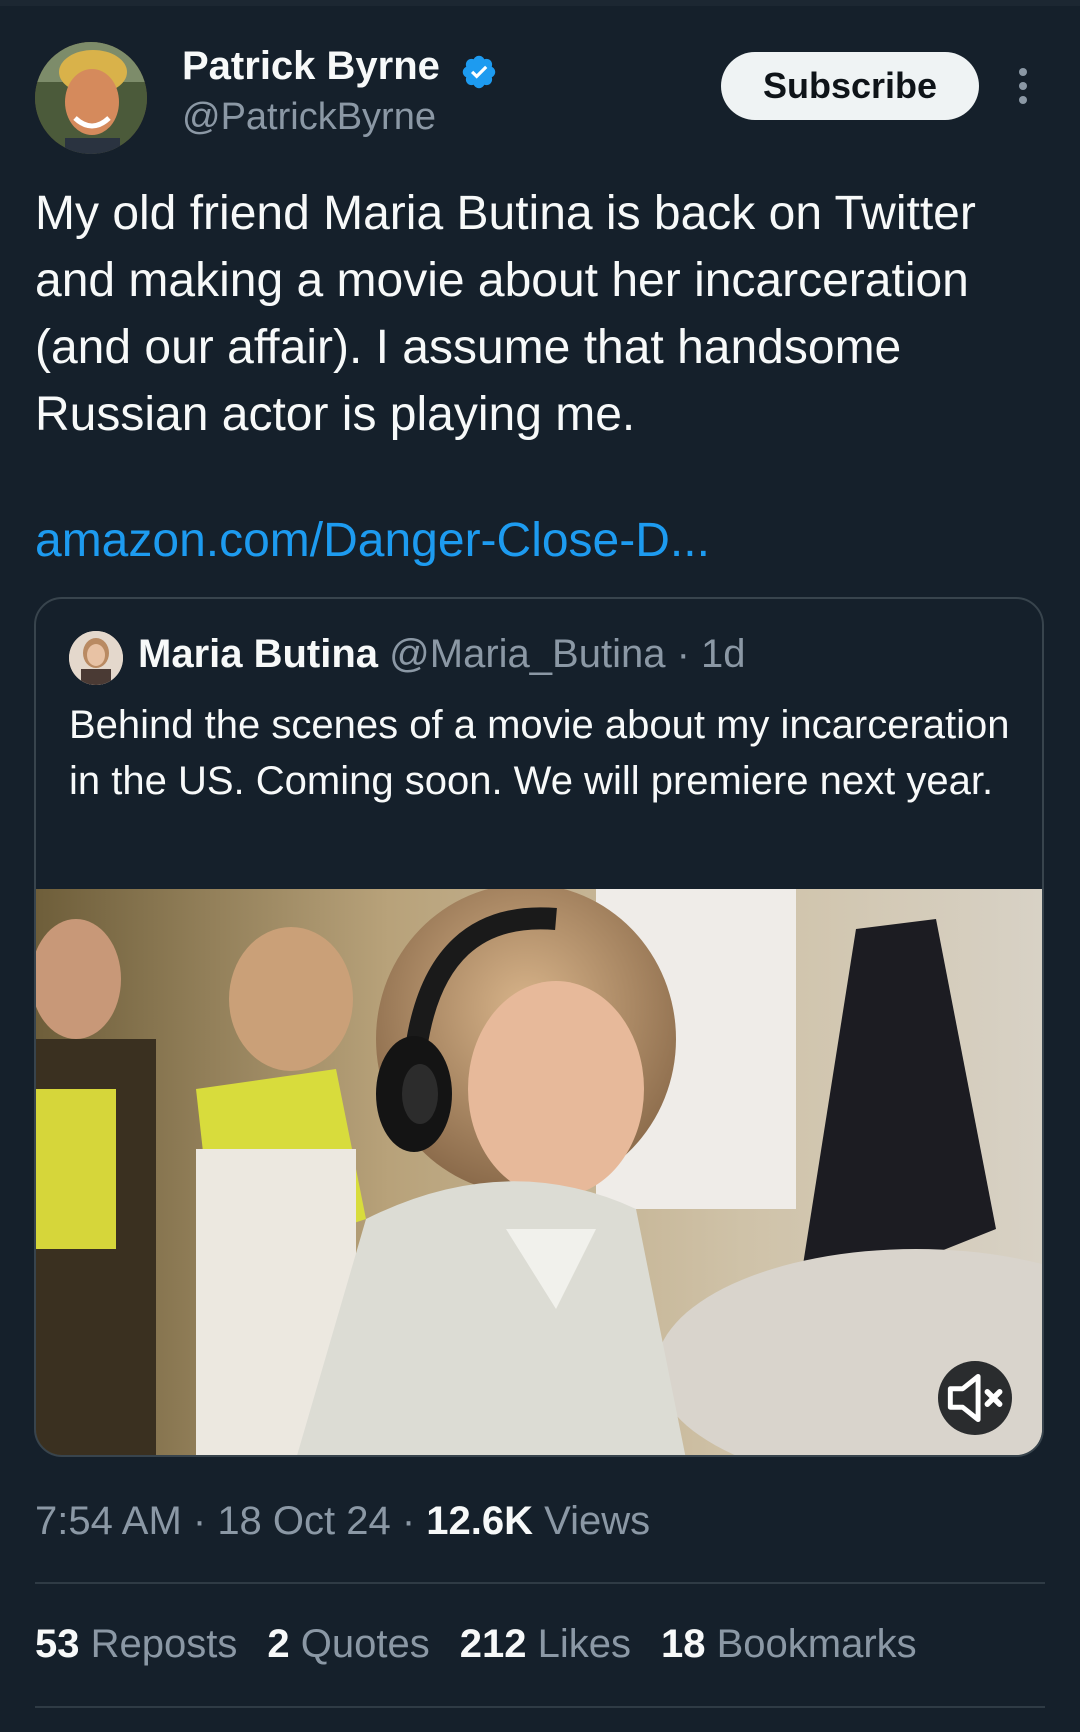 This screenshot has width=1080, height=1732. I want to click on subscribe-button: Subscribe, so click(850, 86).